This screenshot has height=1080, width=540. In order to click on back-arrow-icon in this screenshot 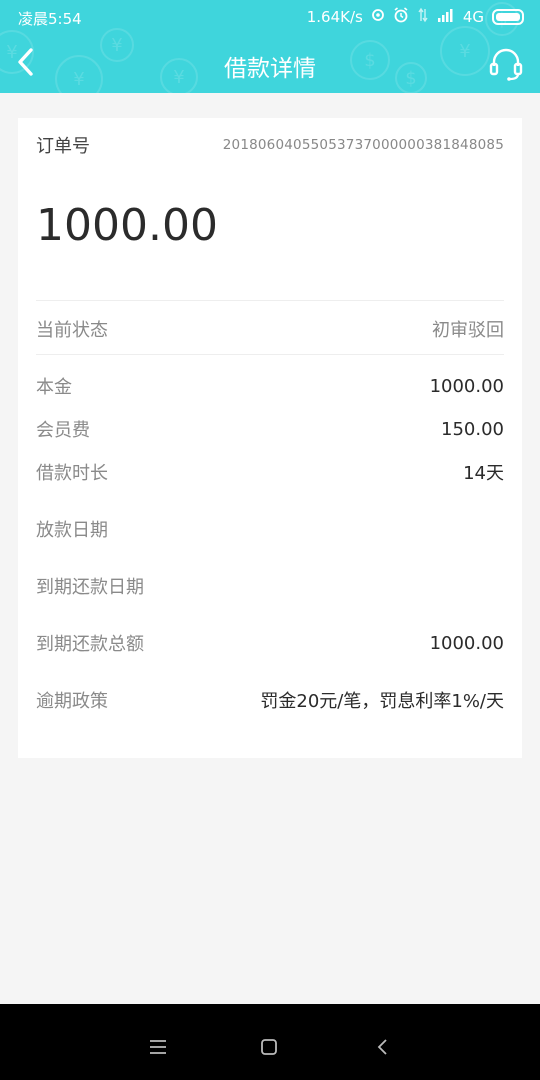, I will do `click(382, 1047)`.